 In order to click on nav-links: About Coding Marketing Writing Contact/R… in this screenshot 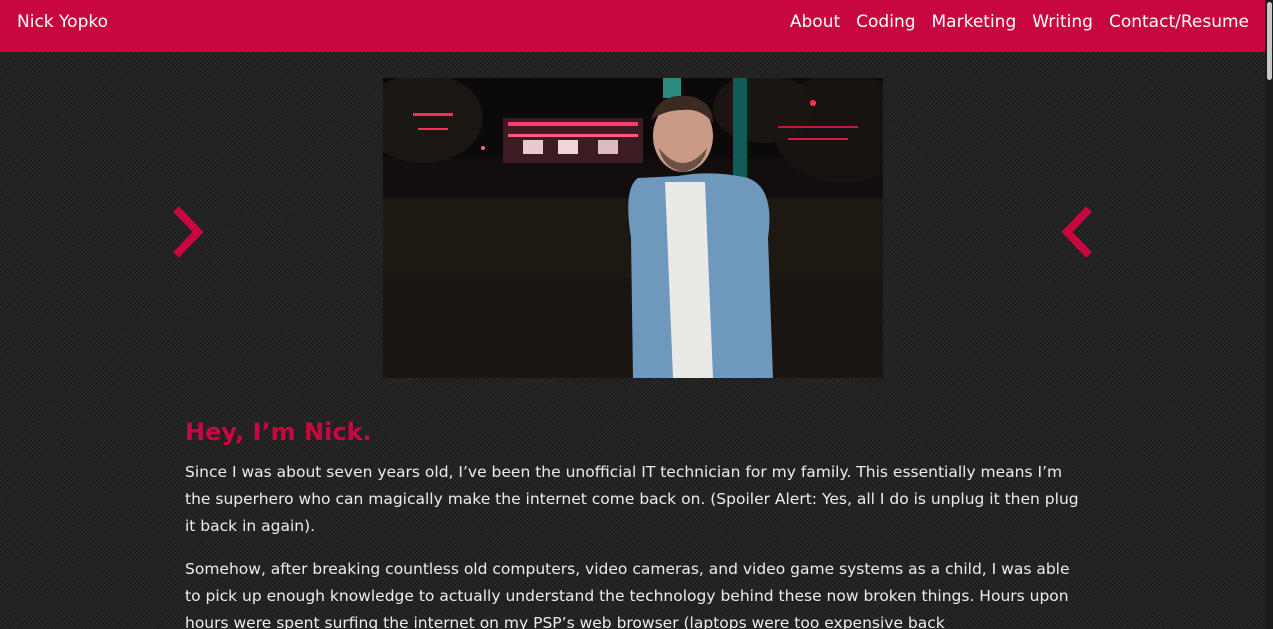, I will do `click(1019, 22)`.